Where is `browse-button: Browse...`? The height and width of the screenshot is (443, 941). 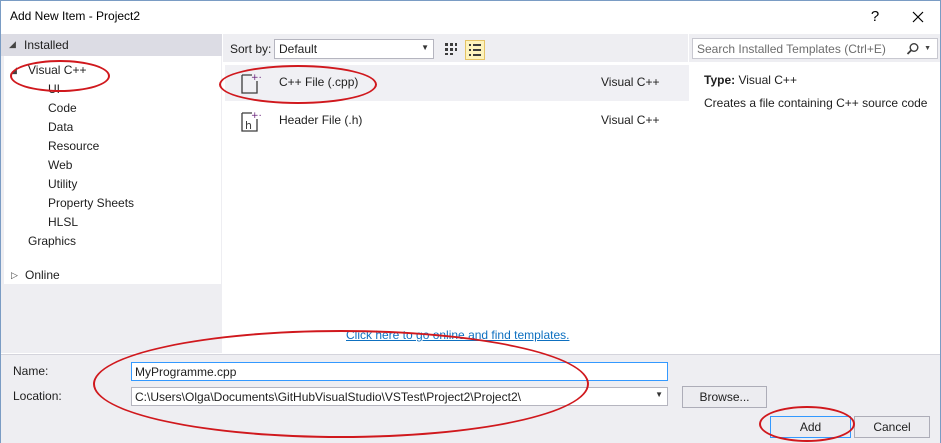
browse-button: Browse... is located at coordinates (724, 397).